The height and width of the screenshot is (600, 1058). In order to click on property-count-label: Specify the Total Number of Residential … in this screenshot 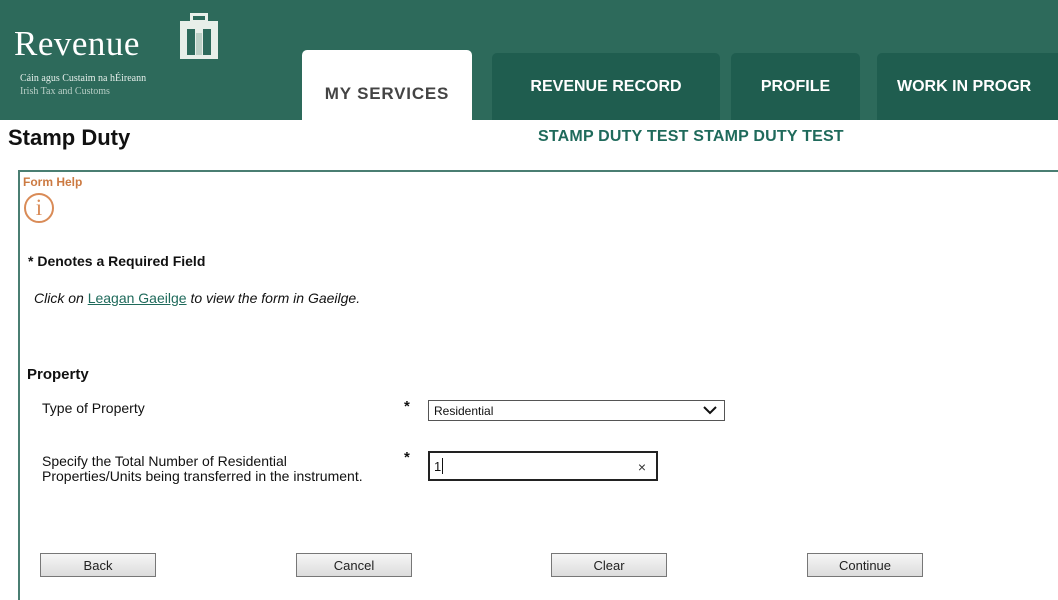, I will do `click(202, 468)`.